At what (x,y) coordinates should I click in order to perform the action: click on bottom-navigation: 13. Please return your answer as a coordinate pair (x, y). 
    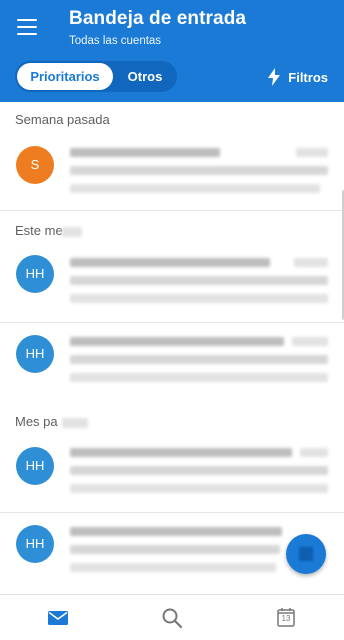
    Looking at the image, I should click on (172, 617).